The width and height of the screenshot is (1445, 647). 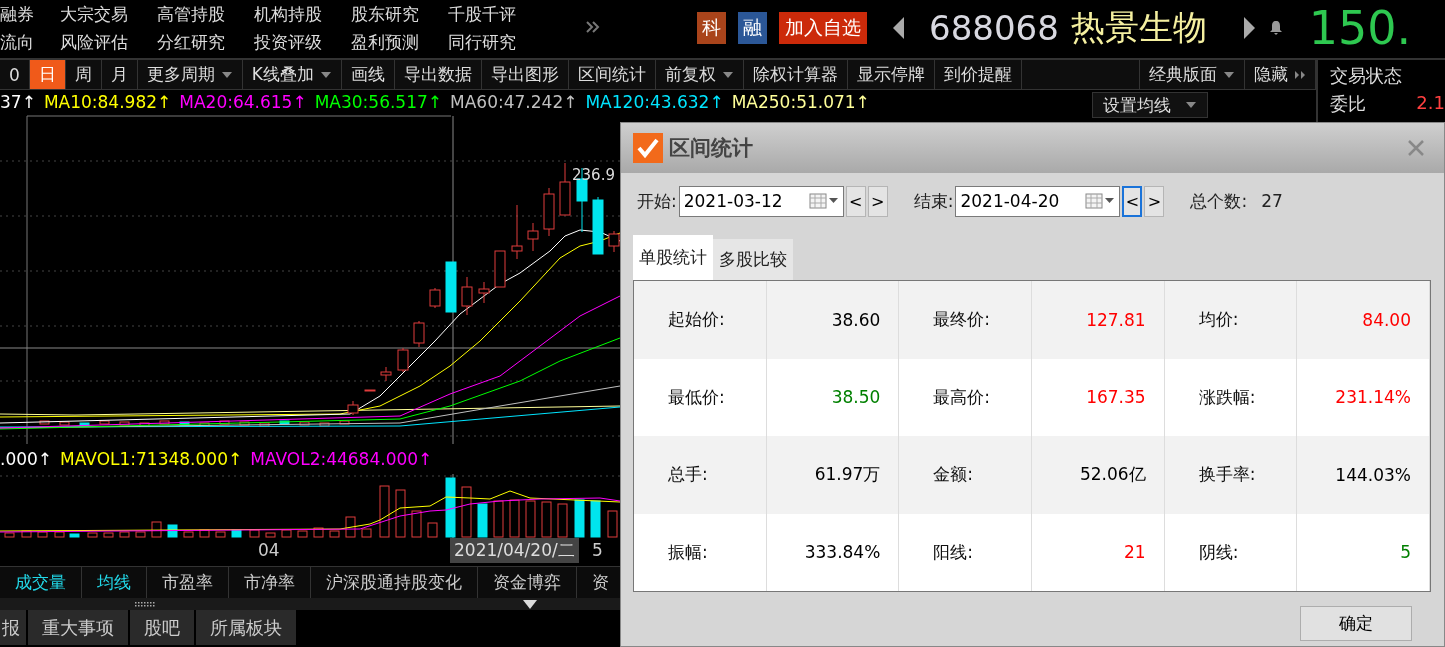 What do you see at coordinates (145, 604) in the screenshot?
I see `grip-icon` at bounding box center [145, 604].